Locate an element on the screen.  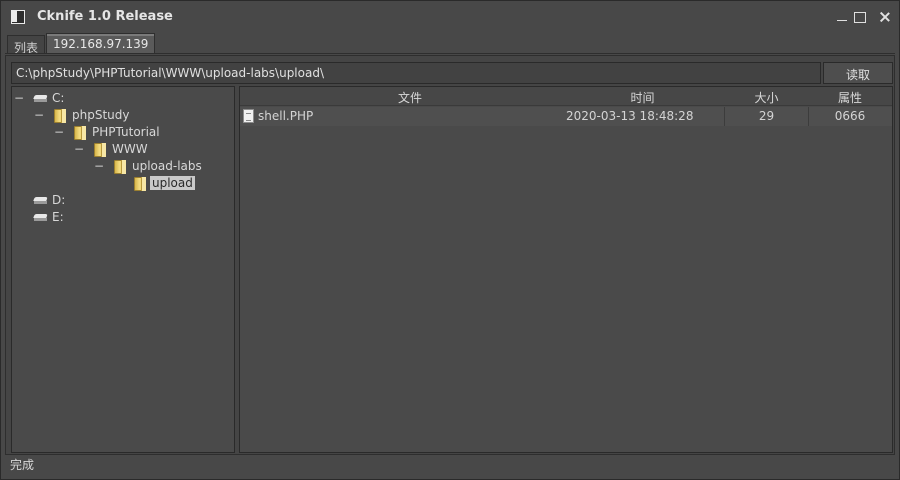
tree-node-label: D: is located at coordinates (59, 200).